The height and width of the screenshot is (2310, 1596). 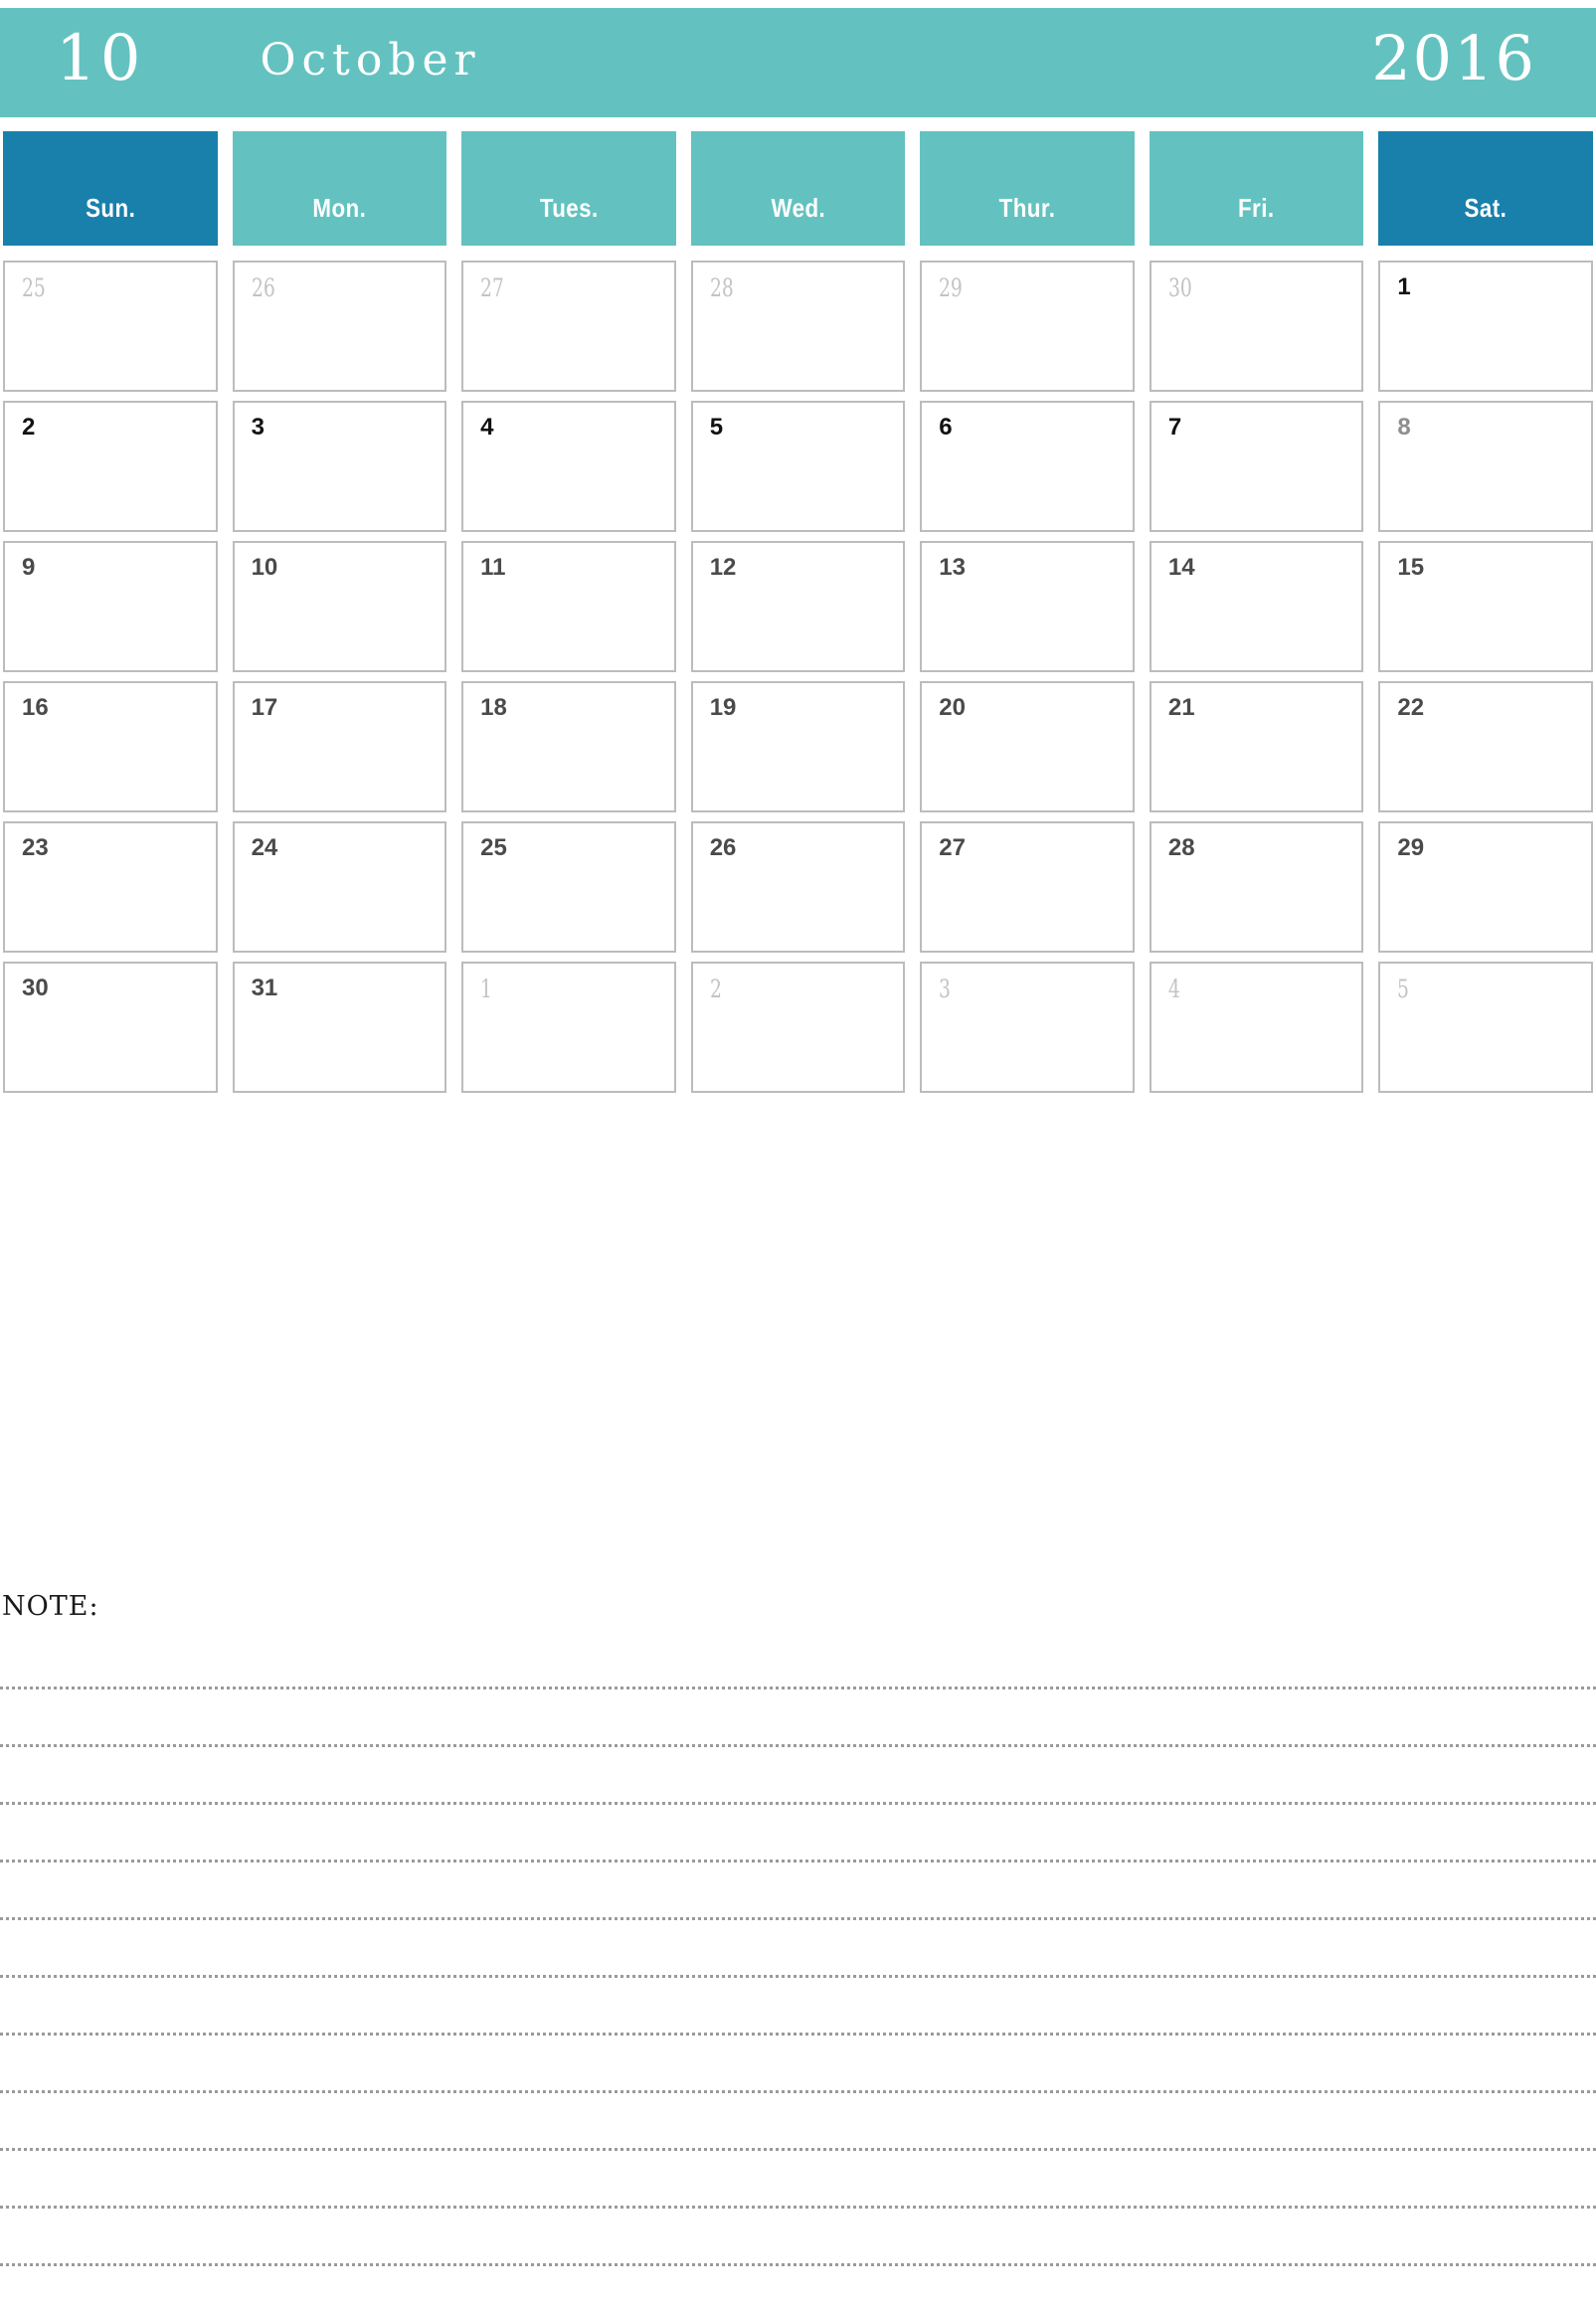 What do you see at coordinates (340, 208) in the screenshot?
I see `weekday-label: Mon.` at bounding box center [340, 208].